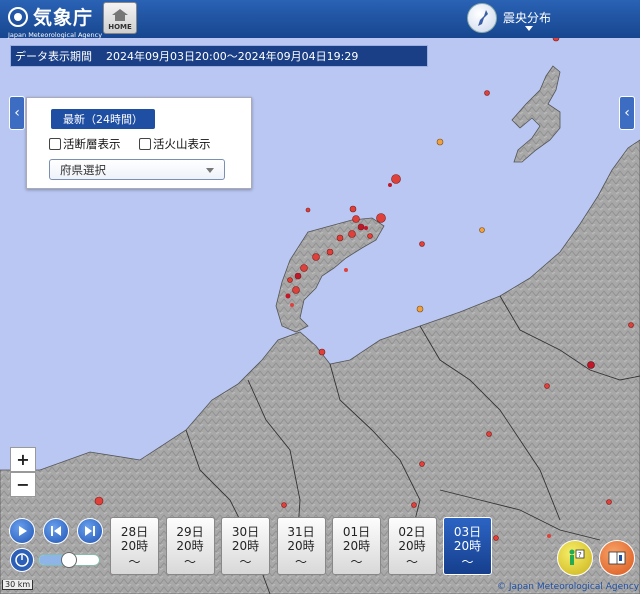 This screenshot has height=594, width=640. What do you see at coordinates (210, 170) in the screenshot?
I see `chevron-down-icon` at bounding box center [210, 170].